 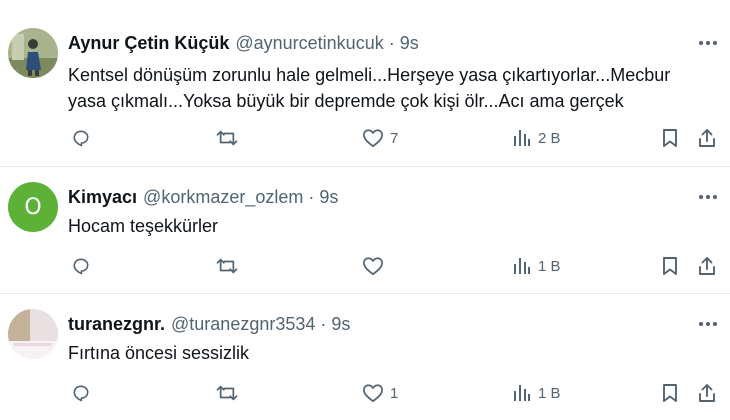 What do you see at coordinates (143, 226) in the screenshot?
I see `tweet-text-line: Hocam teşekkürler` at bounding box center [143, 226].